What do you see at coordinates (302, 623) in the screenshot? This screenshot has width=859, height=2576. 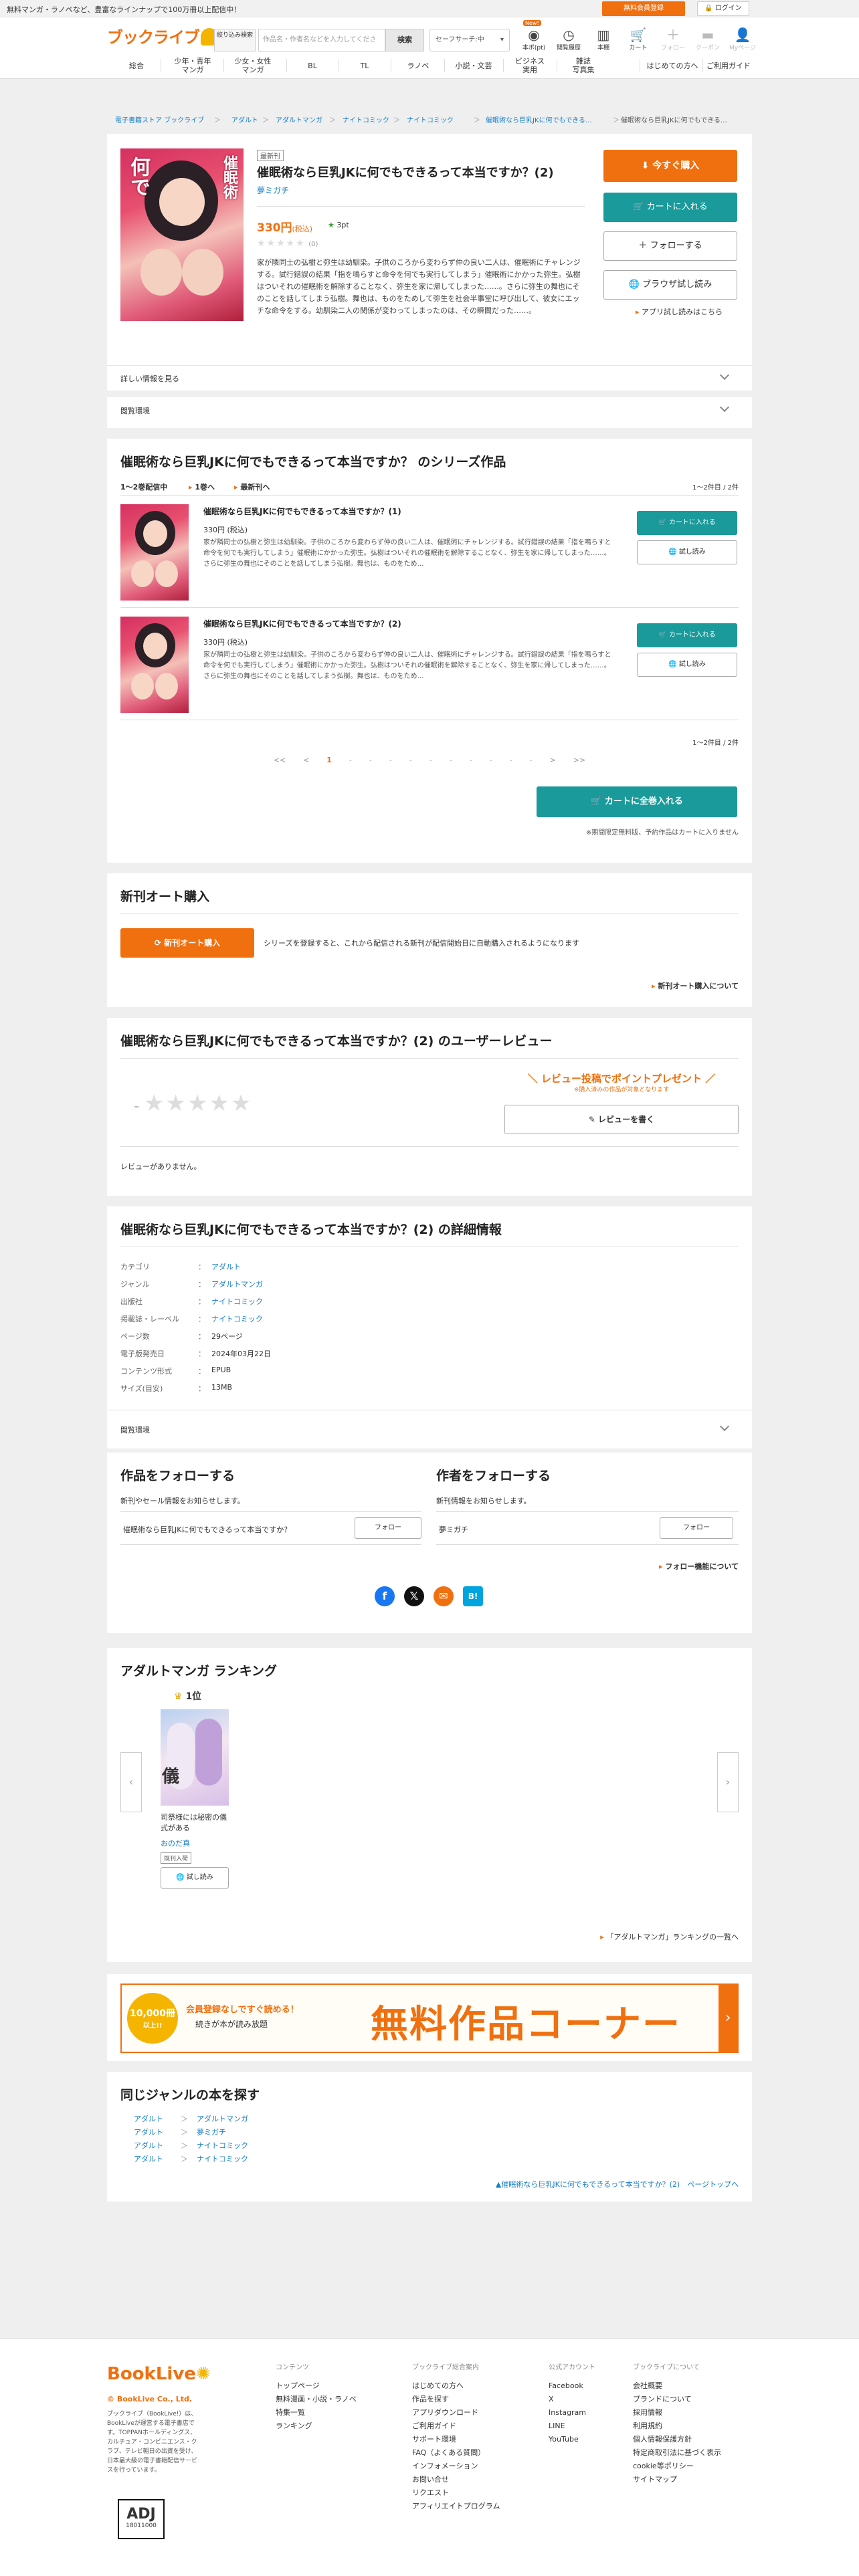 I see `series-item-title: 催眠術なら巨乳JKに何でもできるって本当ですか？(2)` at bounding box center [302, 623].